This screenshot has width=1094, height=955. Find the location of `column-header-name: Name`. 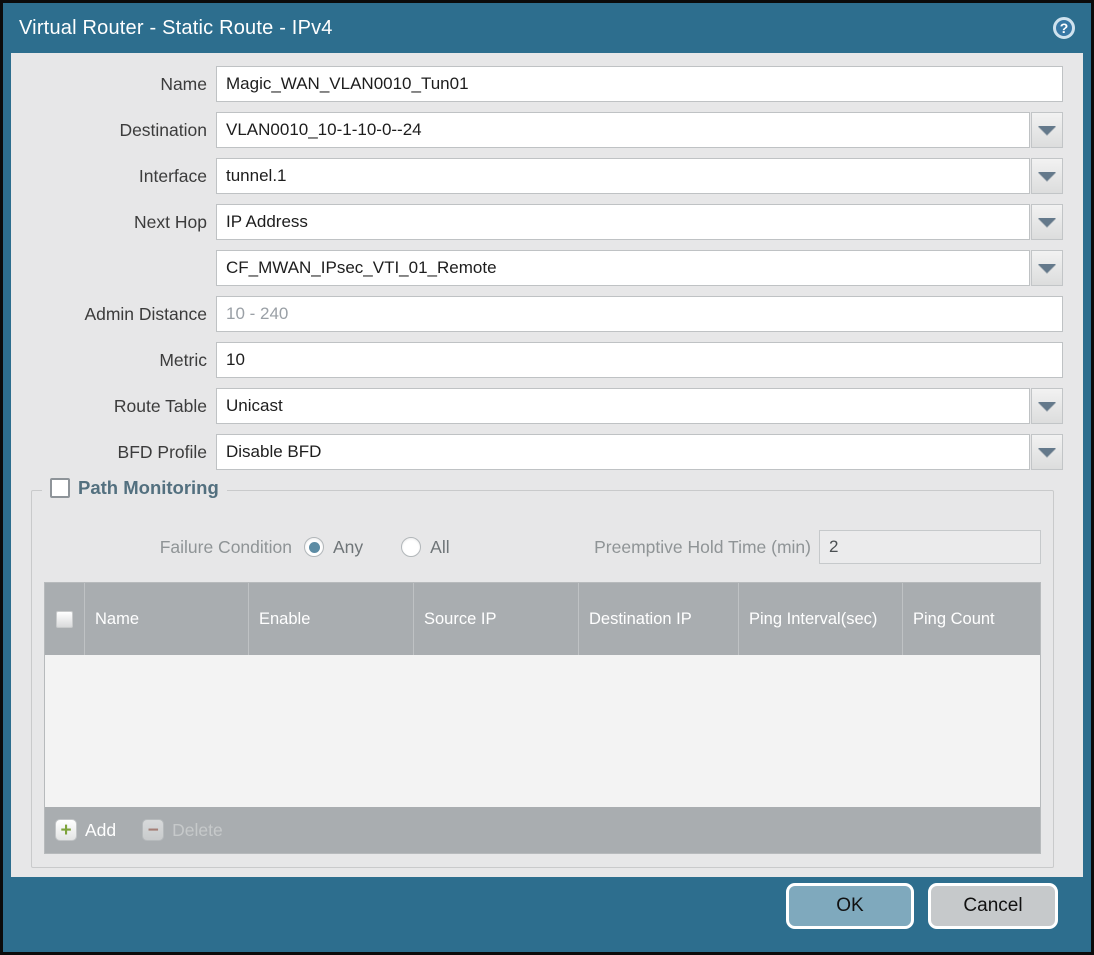

column-header-name: Name is located at coordinates (167, 619).